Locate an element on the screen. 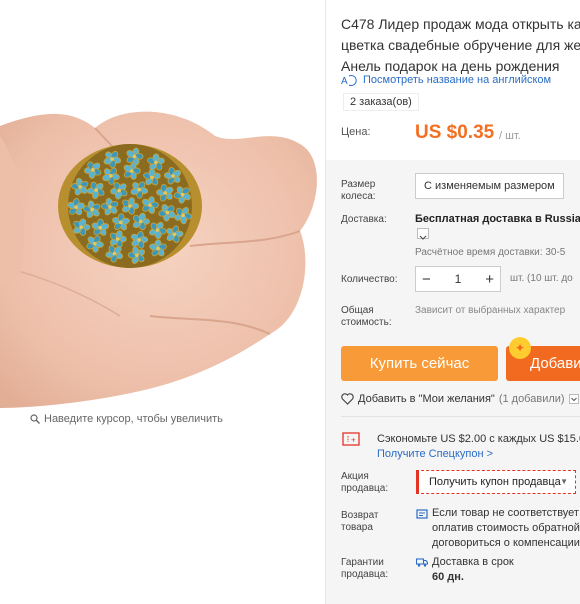 This screenshot has width=580, height=604. shipping-method: Бесплатная доставка в Russian is located at coordinates (497, 219).